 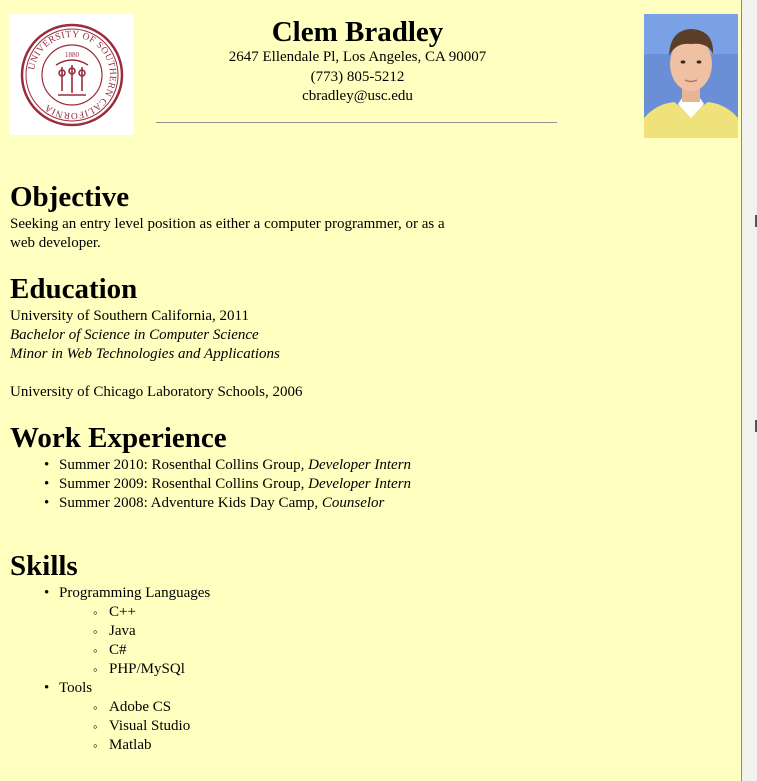 What do you see at coordinates (749, 390) in the screenshot?
I see `vertical-scrollbar` at bounding box center [749, 390].